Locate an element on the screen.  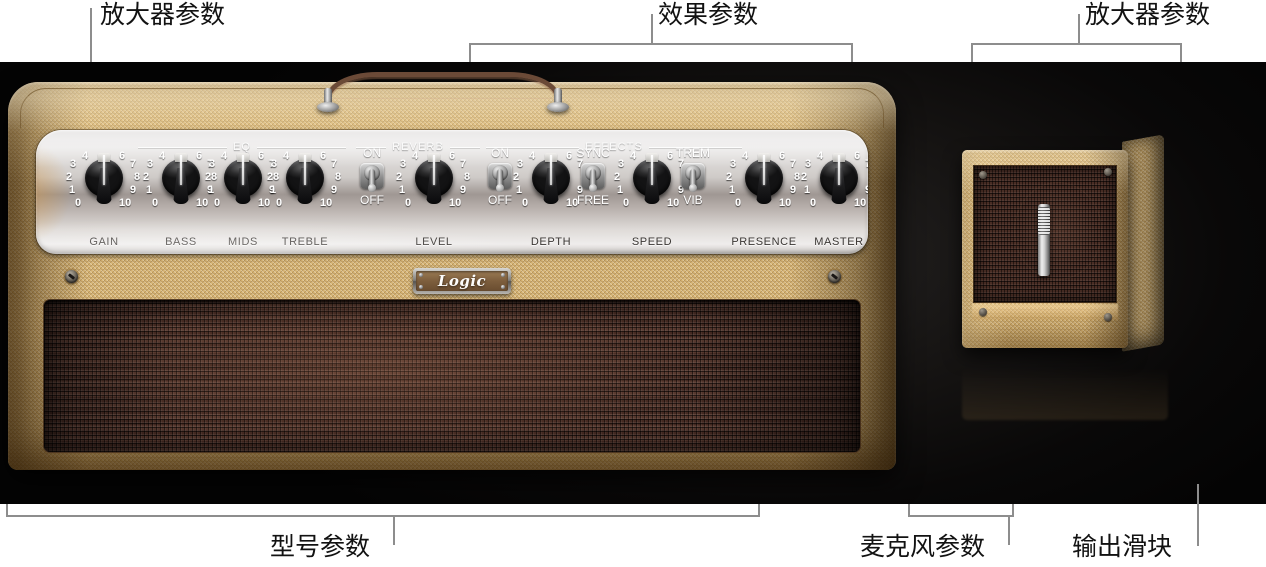
annotation-bottom-center-bracket-left is located at coordinates (909, 510).